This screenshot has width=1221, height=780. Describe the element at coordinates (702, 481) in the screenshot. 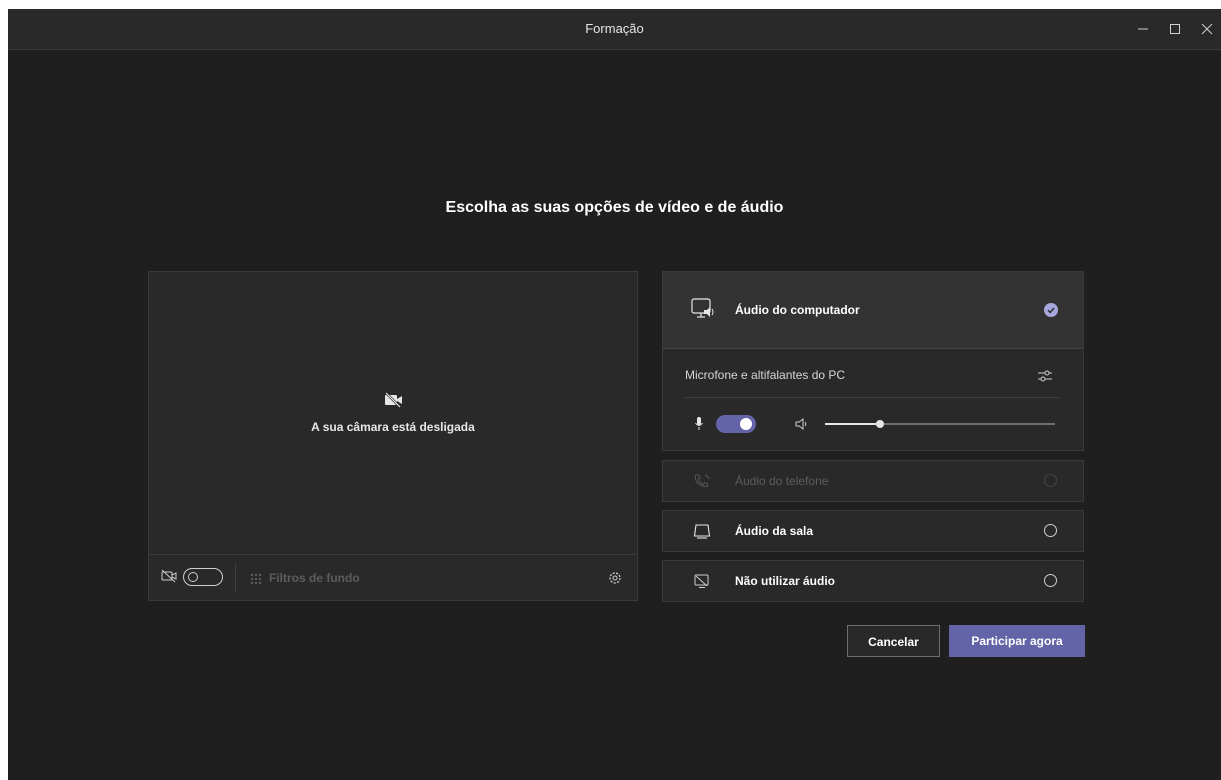

I see `phone-icon` at that location.